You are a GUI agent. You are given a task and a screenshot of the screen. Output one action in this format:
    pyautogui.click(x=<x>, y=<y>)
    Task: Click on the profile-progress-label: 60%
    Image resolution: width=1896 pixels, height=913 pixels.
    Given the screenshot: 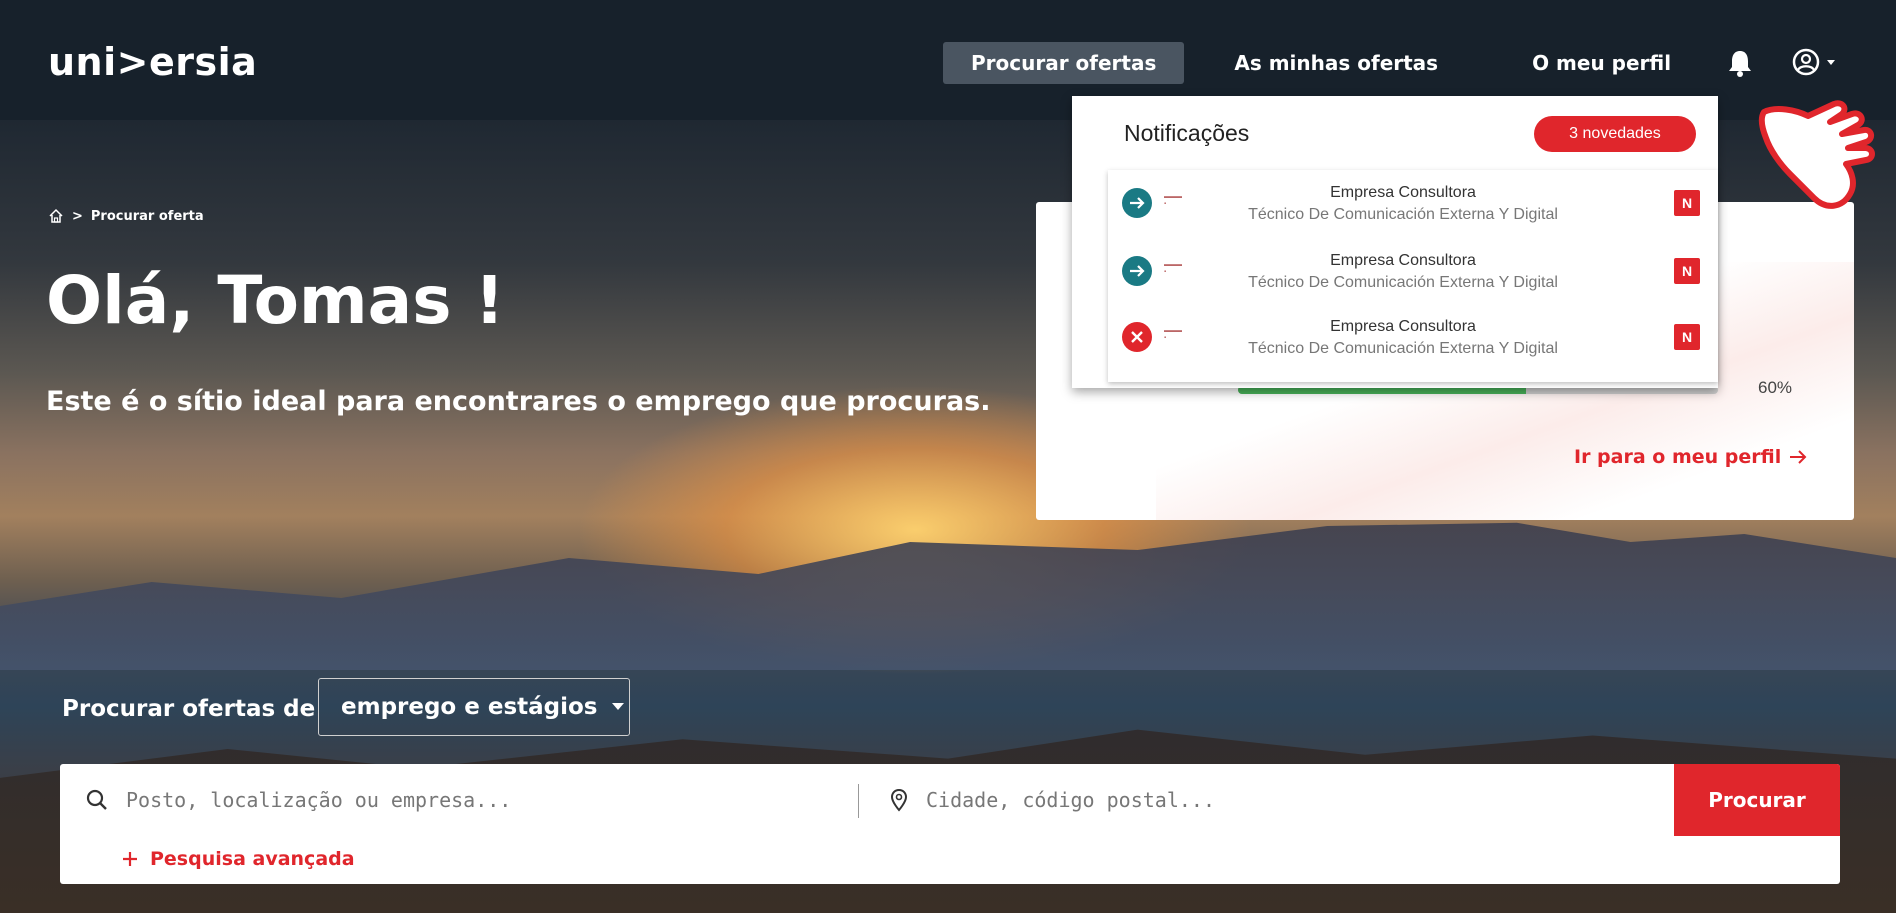 What is the action you would take?
    pyautogui.click(x=1775, y=387)
    